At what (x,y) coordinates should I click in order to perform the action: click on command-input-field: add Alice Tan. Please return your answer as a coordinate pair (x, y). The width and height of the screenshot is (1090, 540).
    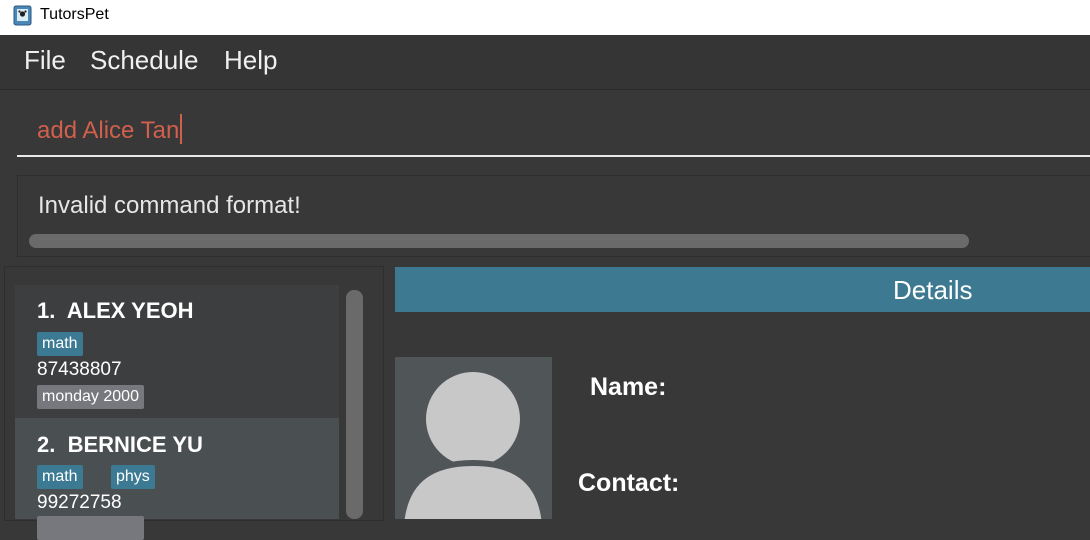
    Looking at the image, I should click on (553, 124).